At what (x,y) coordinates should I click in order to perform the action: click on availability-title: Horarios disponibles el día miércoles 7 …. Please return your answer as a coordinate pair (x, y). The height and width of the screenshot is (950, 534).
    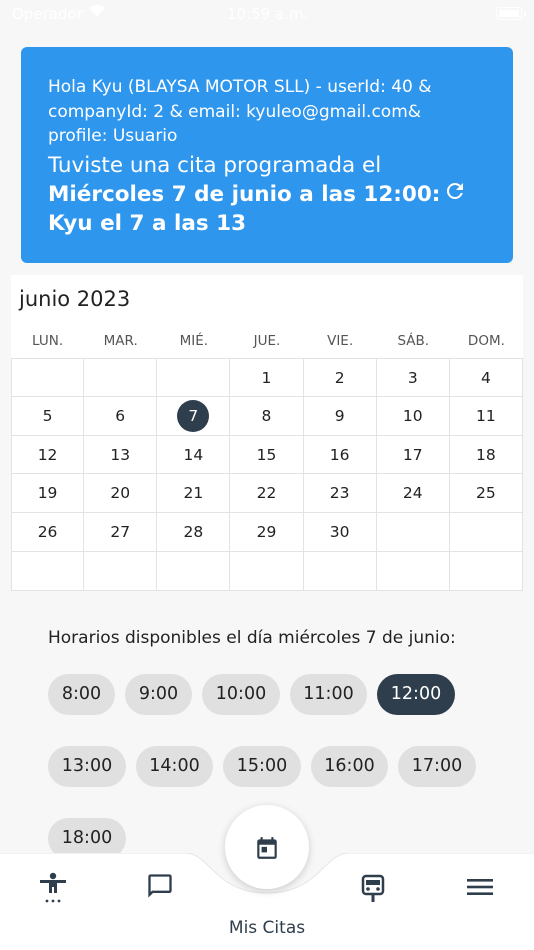
    Looking at the image, I should click on (252, 638).